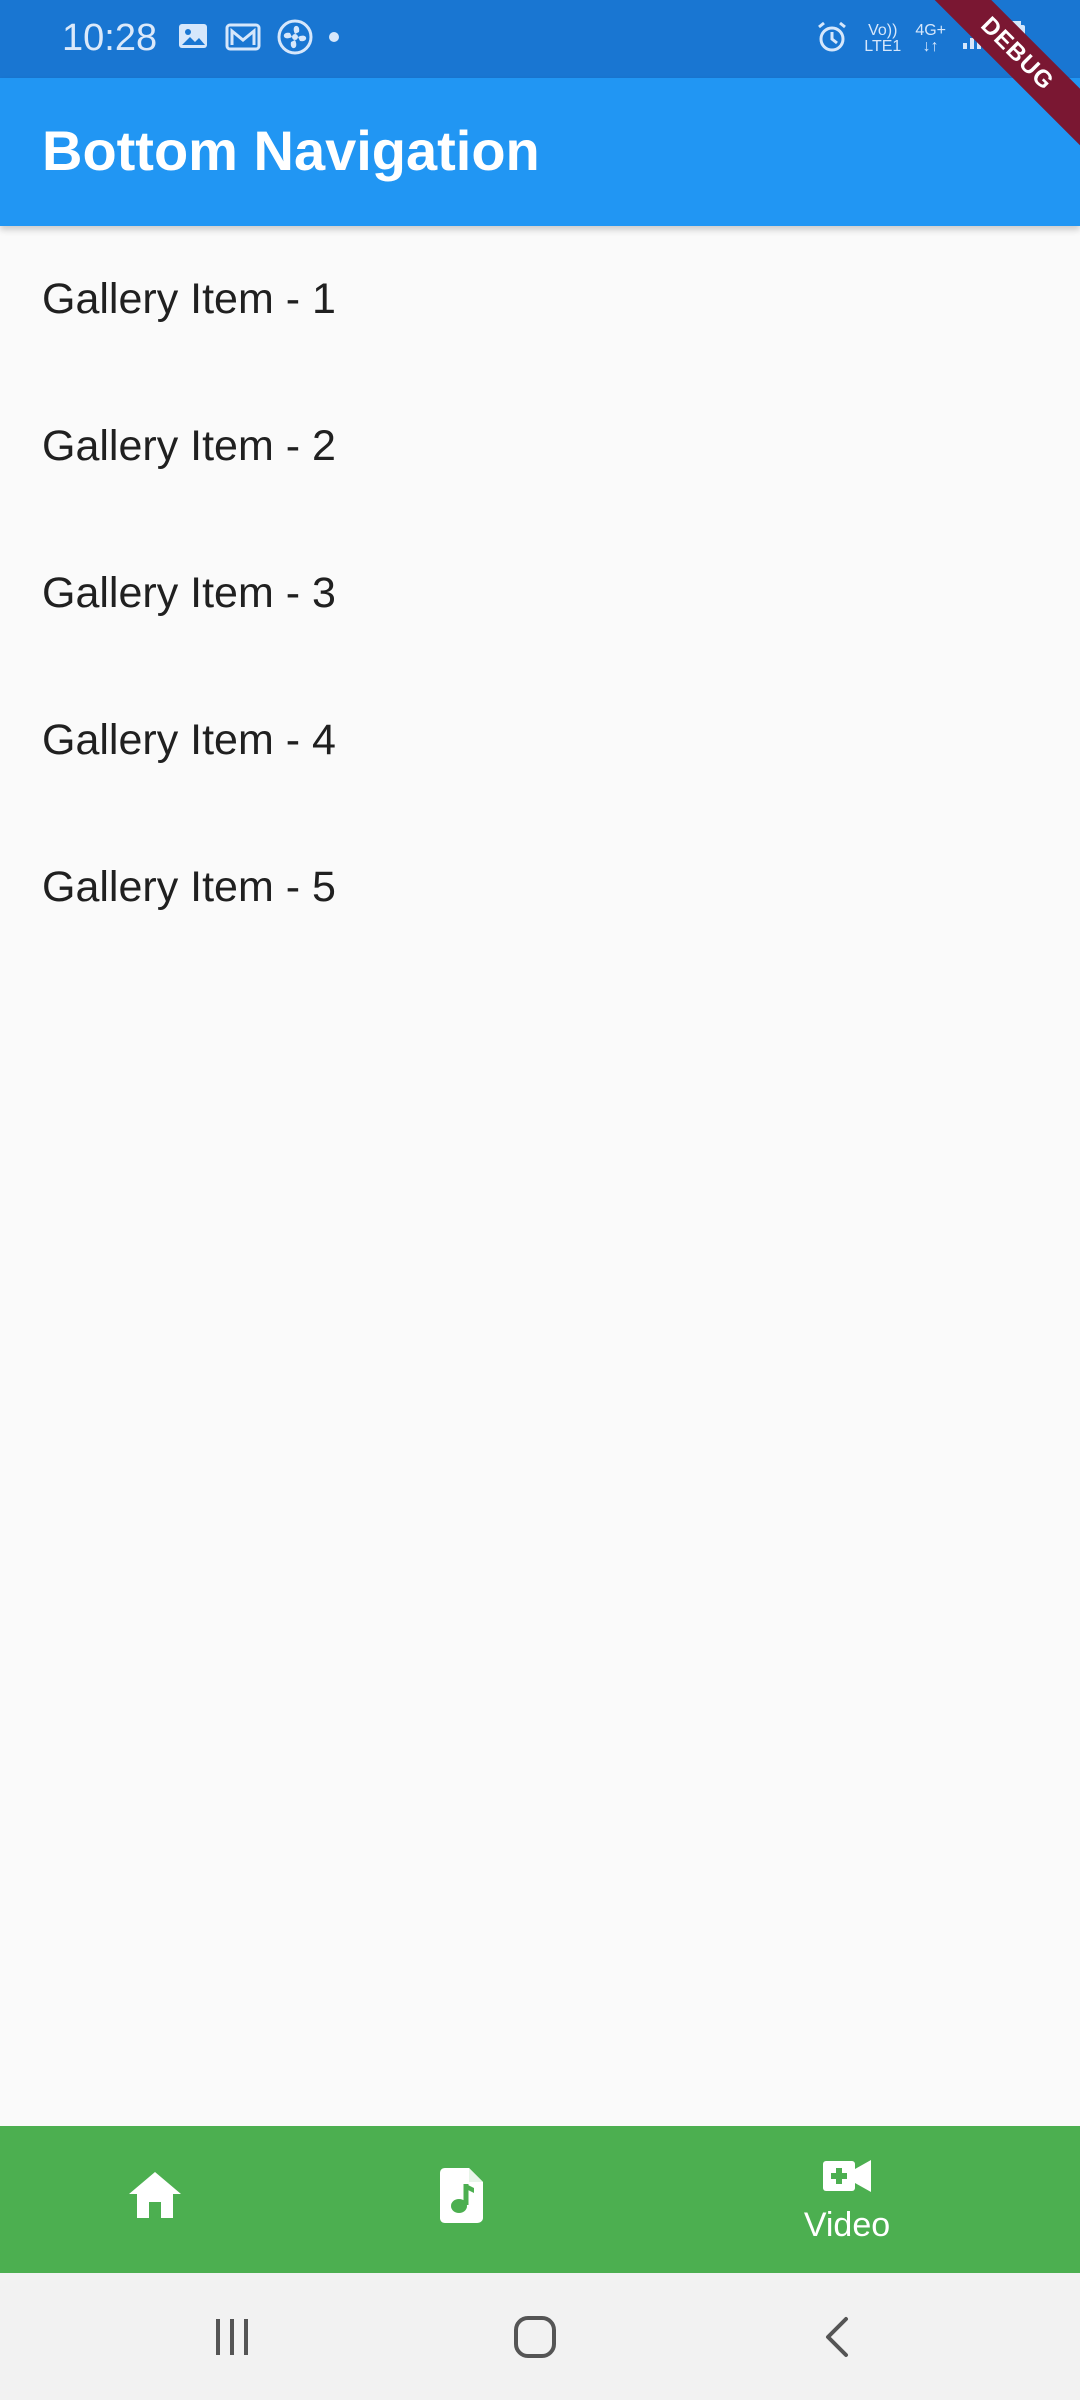  I want to click on home-icon, so click(155, 2197).